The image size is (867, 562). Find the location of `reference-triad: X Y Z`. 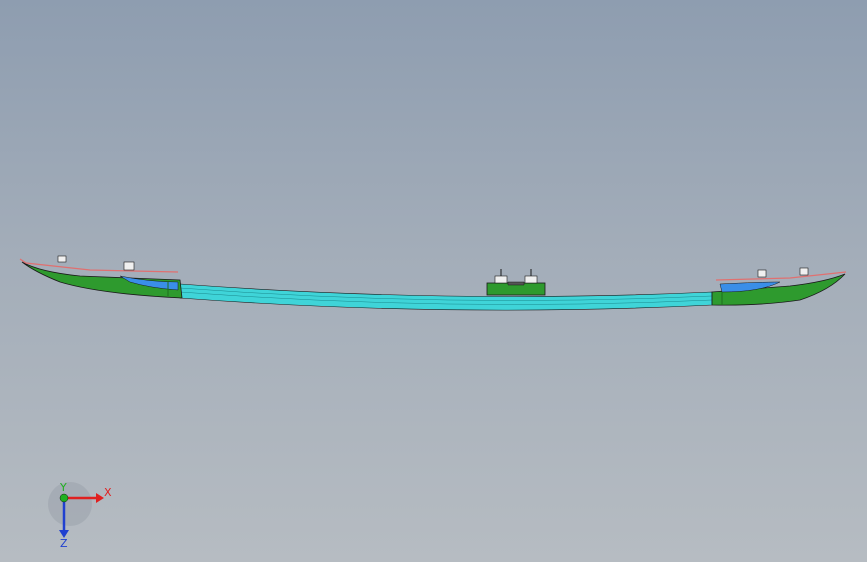

reference-triad: X Y Z is located at coordinates (80, 515).